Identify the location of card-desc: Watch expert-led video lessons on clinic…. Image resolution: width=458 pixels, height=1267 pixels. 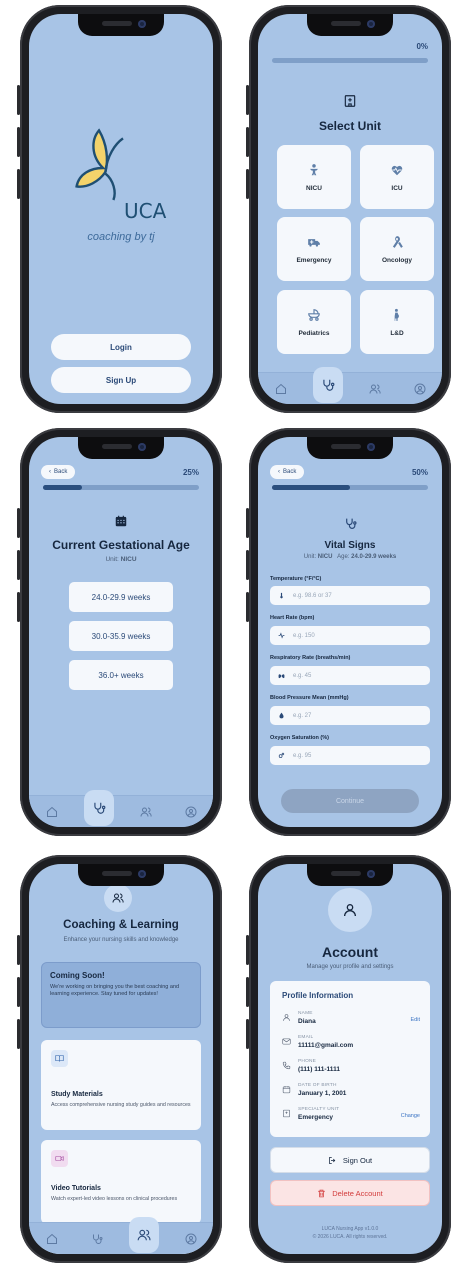
(114, 1199).